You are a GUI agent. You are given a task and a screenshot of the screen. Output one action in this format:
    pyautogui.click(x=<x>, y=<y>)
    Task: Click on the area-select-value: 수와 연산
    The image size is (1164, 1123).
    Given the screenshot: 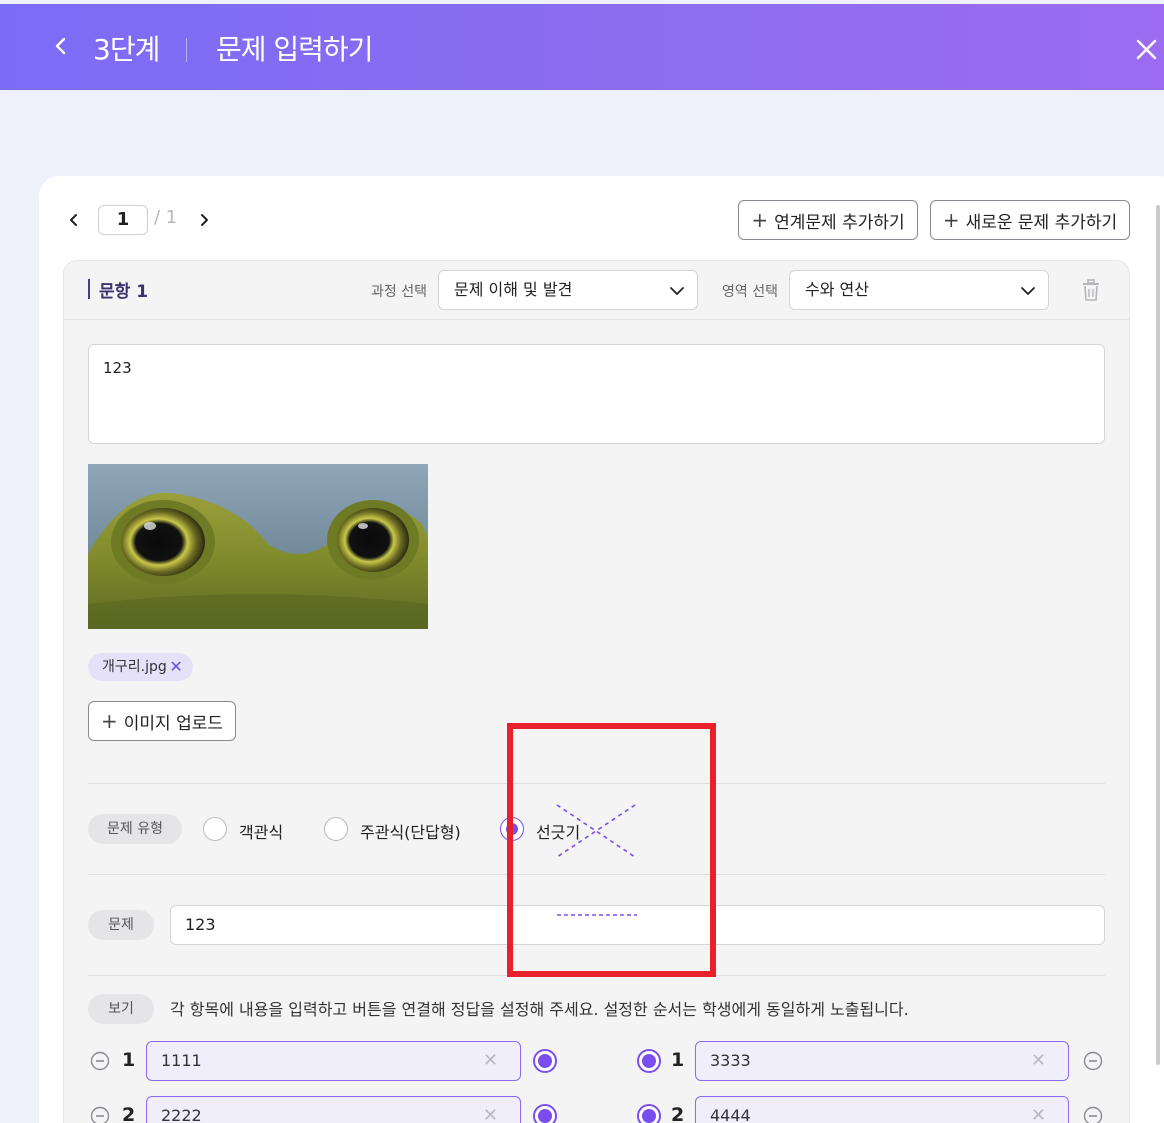 What is the action you would take?
    pyautogui.click(x=837, y=289)
    